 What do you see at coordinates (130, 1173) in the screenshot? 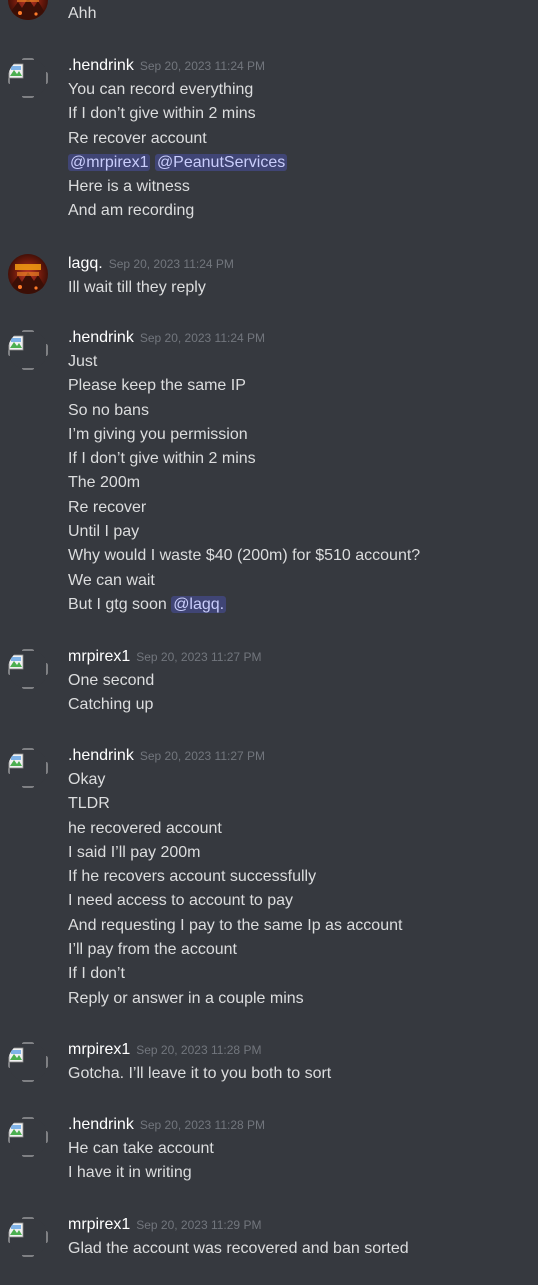
I see `message-line: I have it in writing` at bounding box center [130, 1173].